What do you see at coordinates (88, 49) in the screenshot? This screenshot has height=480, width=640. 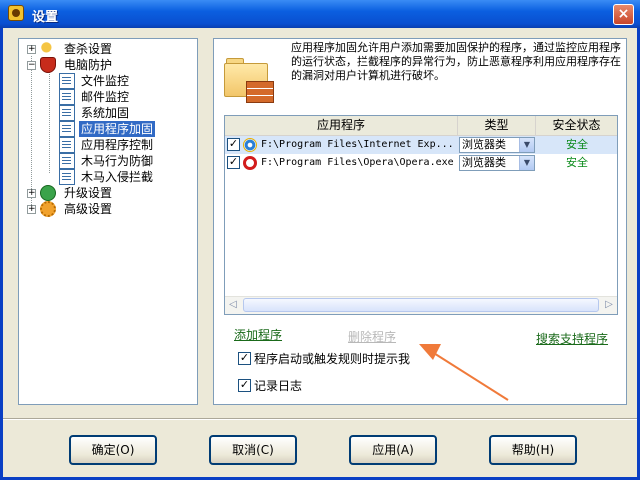 I see `tree-item-label: 查杀设置` at bounding box center [88, 49].